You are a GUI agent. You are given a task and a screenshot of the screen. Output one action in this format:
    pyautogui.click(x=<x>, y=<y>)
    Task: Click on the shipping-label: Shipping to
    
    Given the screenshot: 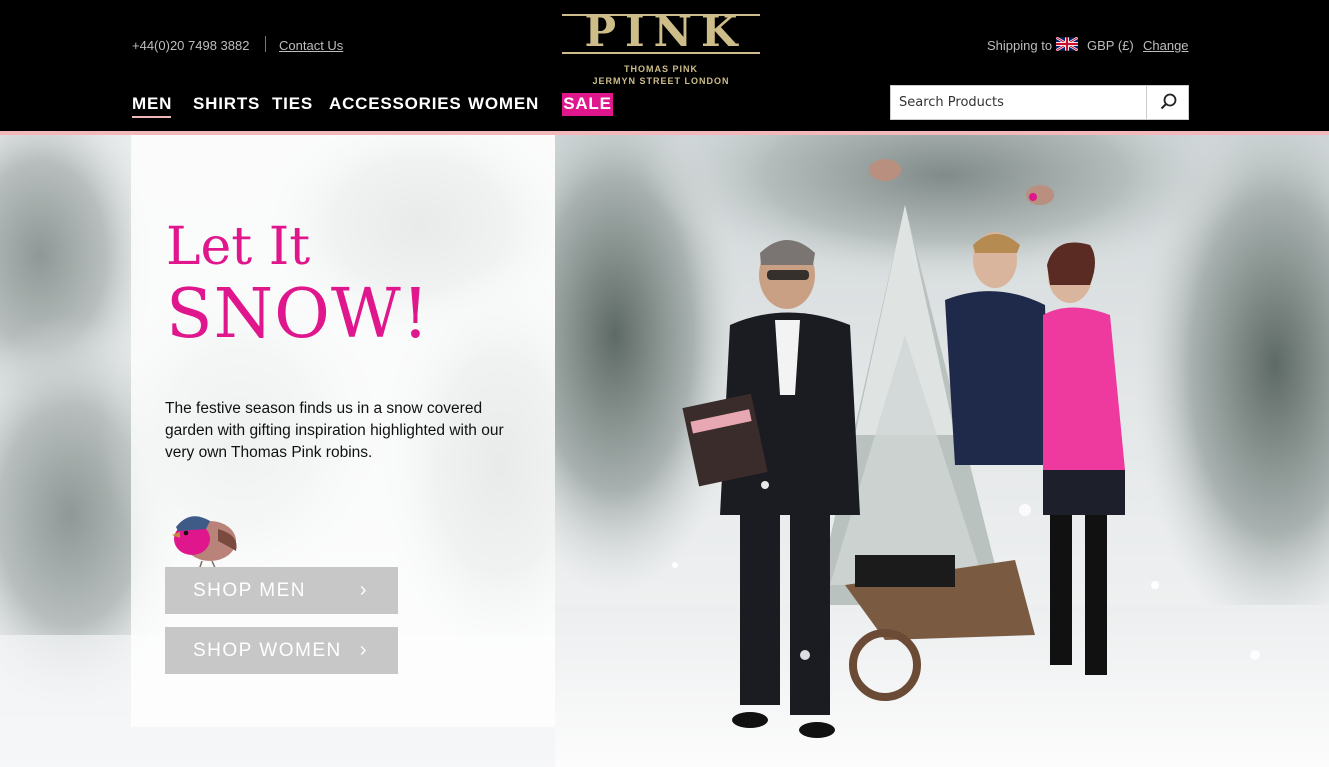 What is the action you would take?
    pyautogui.click(x=1020, y=45)
    